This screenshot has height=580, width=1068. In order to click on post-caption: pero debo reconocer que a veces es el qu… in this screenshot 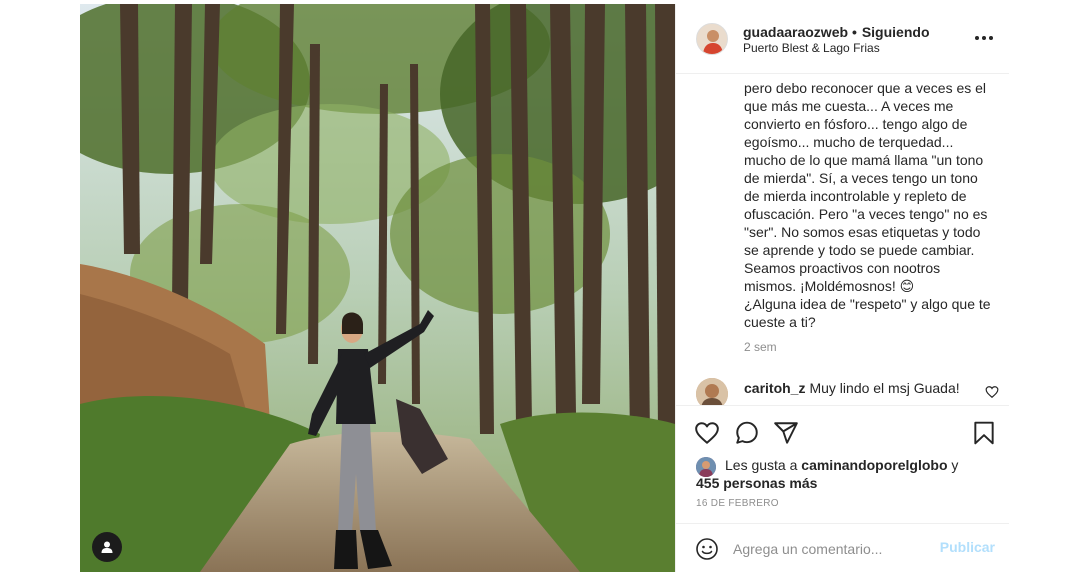, I will do `click(869, 205)`.